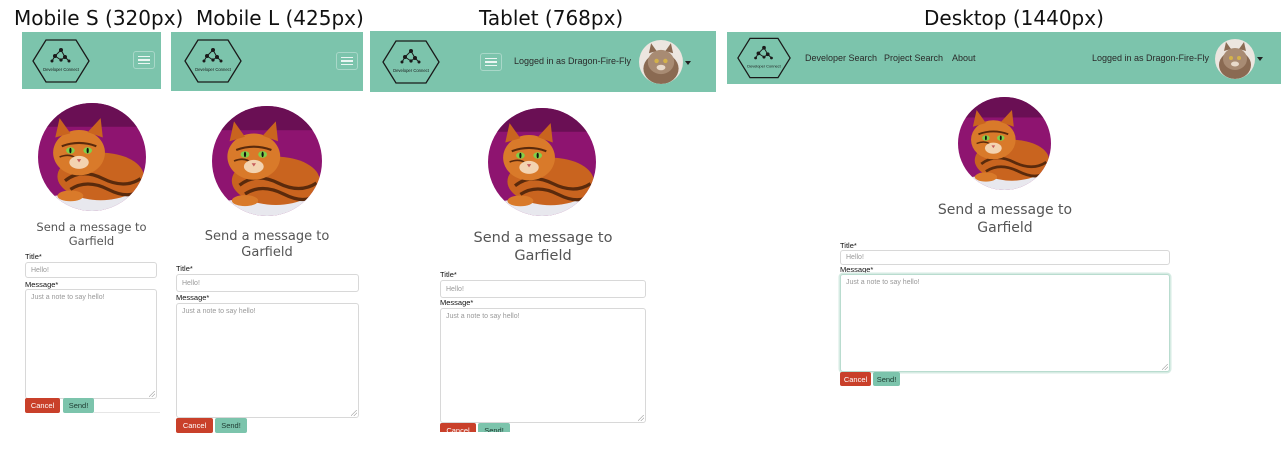 The image size is (1287, 458). What do you see at coordinates (964, 58) in the screenshot?
I see `nav-link-about: About` at bounding box center [964, 58].